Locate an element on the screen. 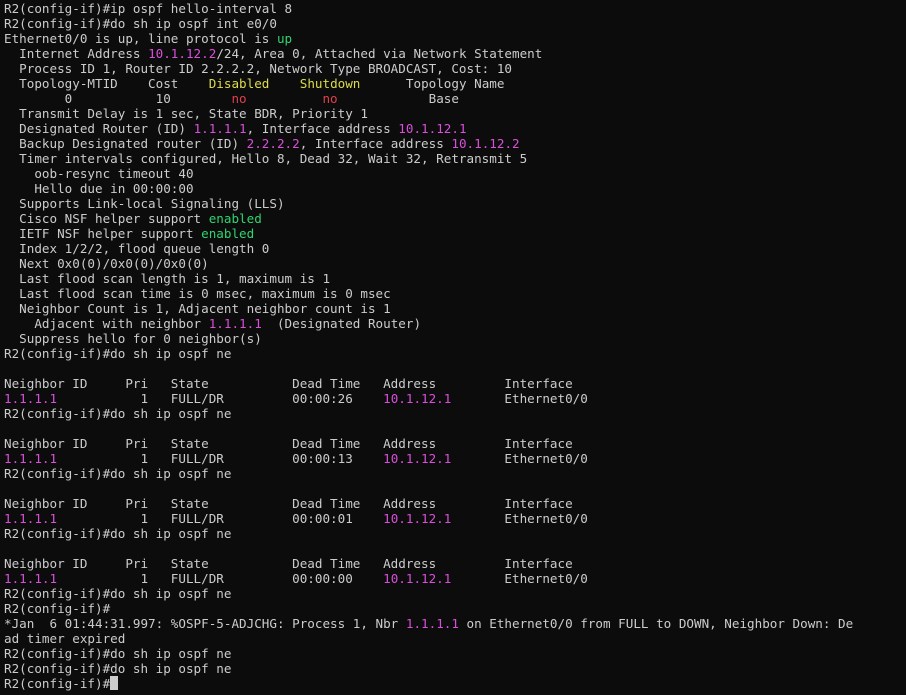  terminal-text-segment: 1 FULL/DR 00:00:13 is located at coordinates (220, 458).